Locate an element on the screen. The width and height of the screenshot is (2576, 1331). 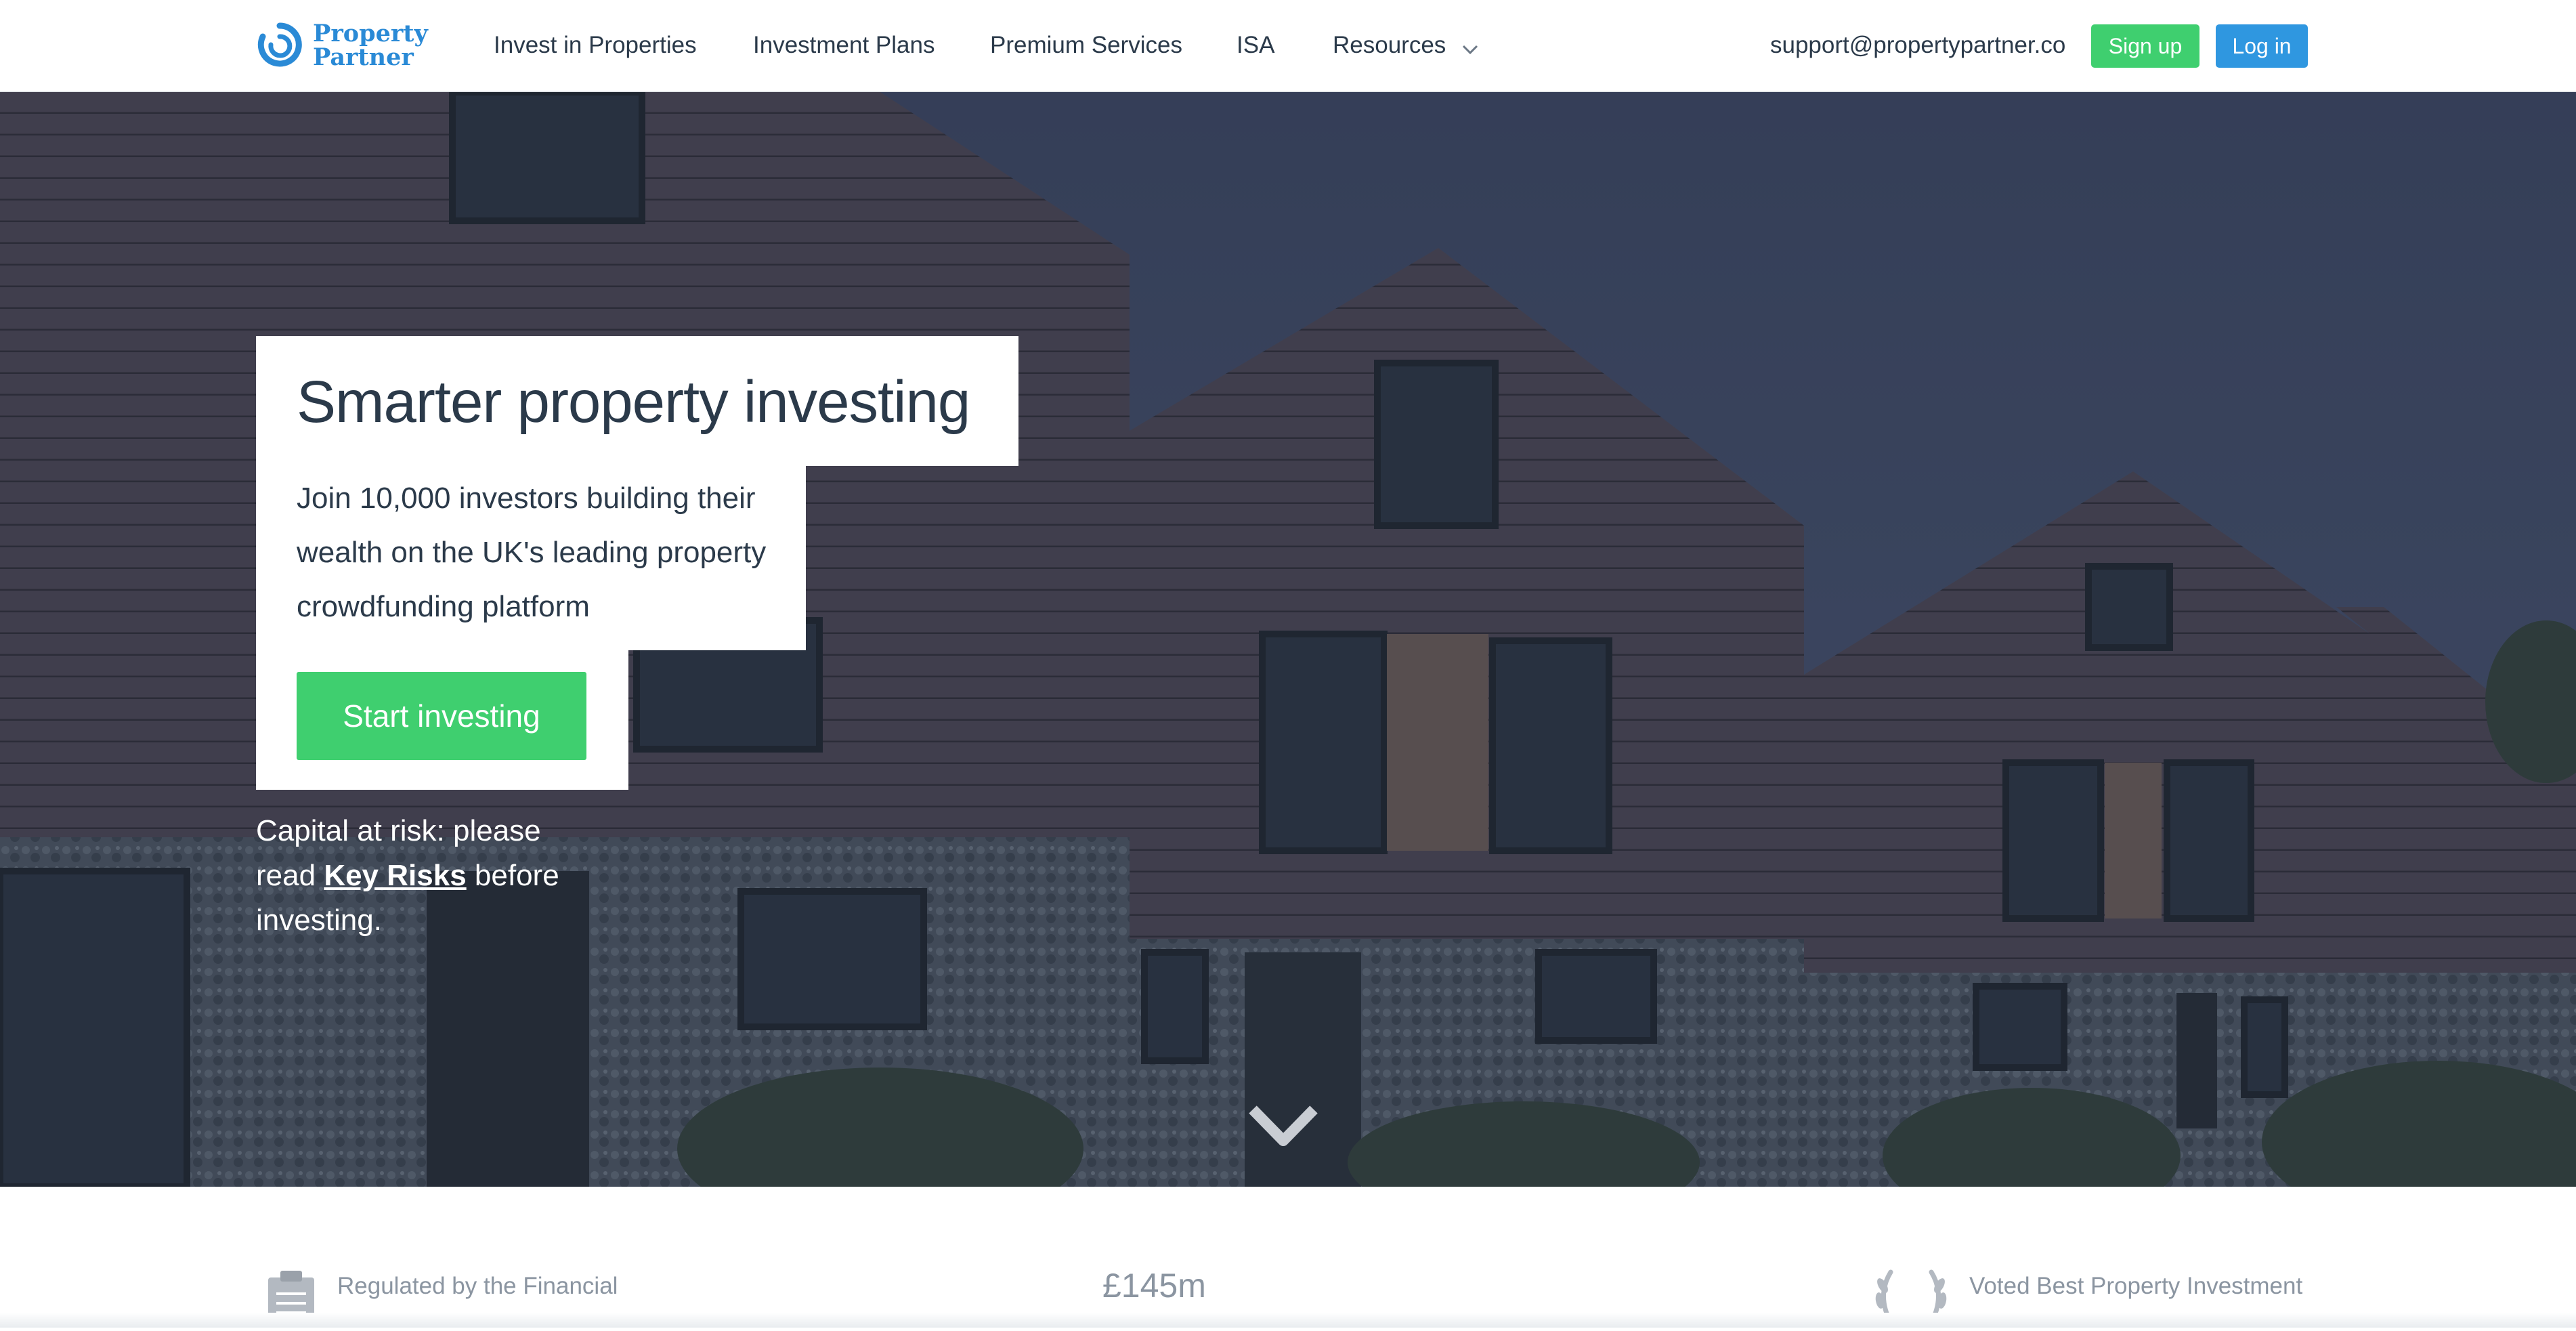
nav-label: Resources is located at coordinates (1389, 45).